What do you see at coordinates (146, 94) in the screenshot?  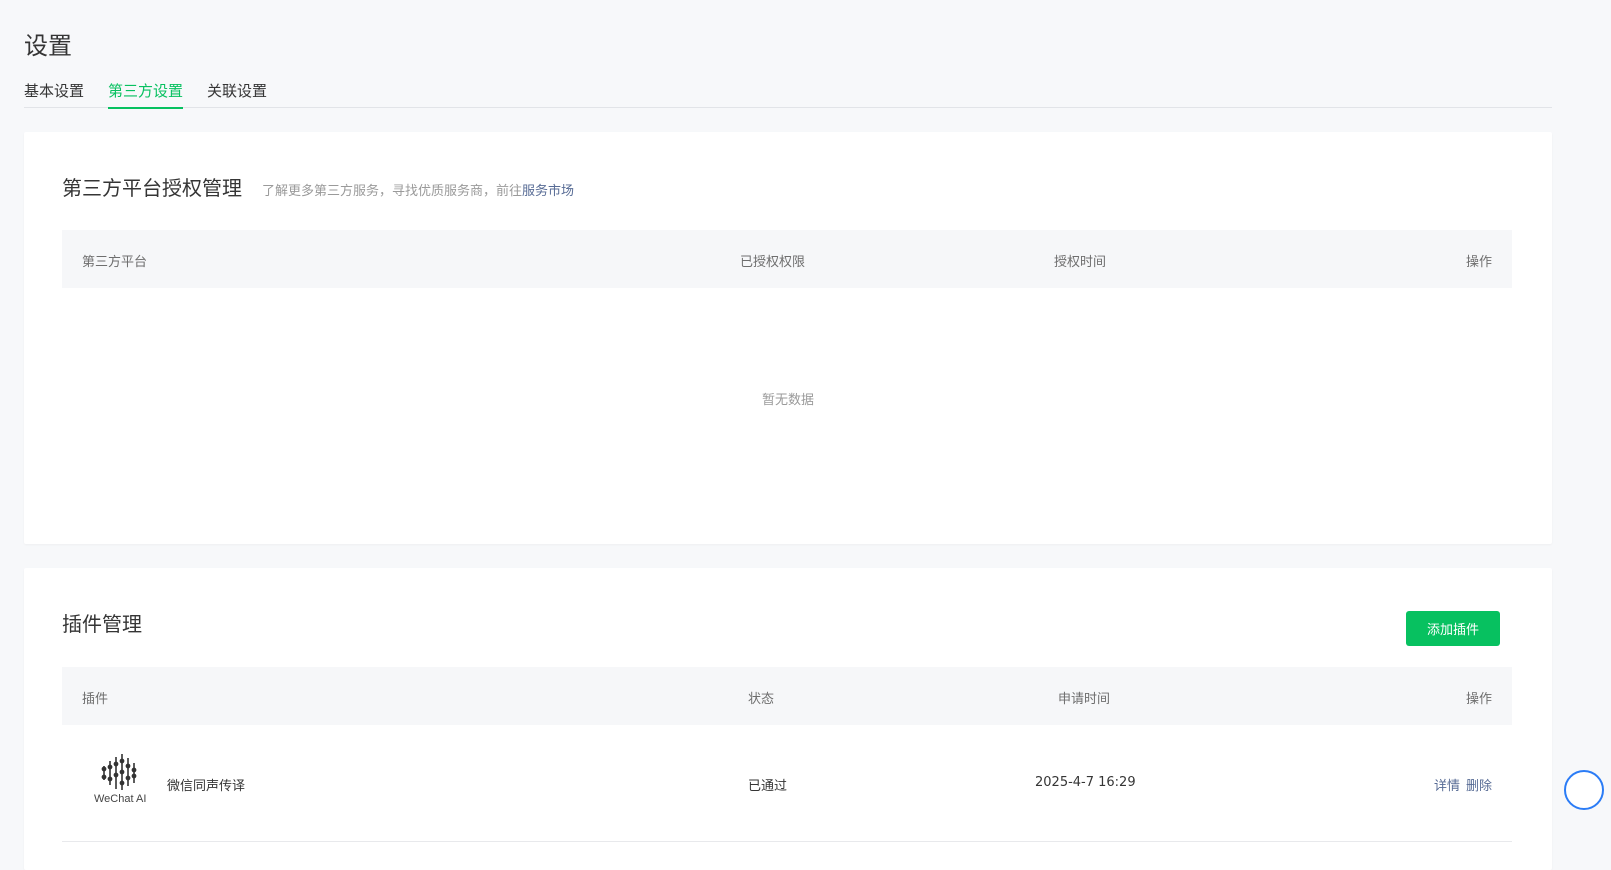 I see `tab-third-party-settings: 第三方设置` at bounding box center [146, 94].